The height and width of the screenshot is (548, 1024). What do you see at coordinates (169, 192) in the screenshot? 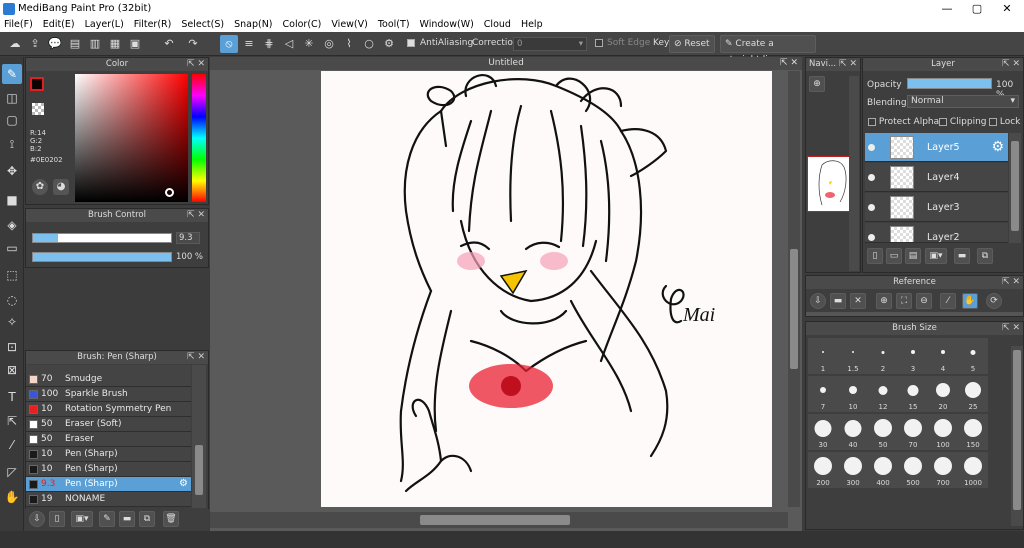
I see `color-picker-cursor` at bounding box center [169, 192].